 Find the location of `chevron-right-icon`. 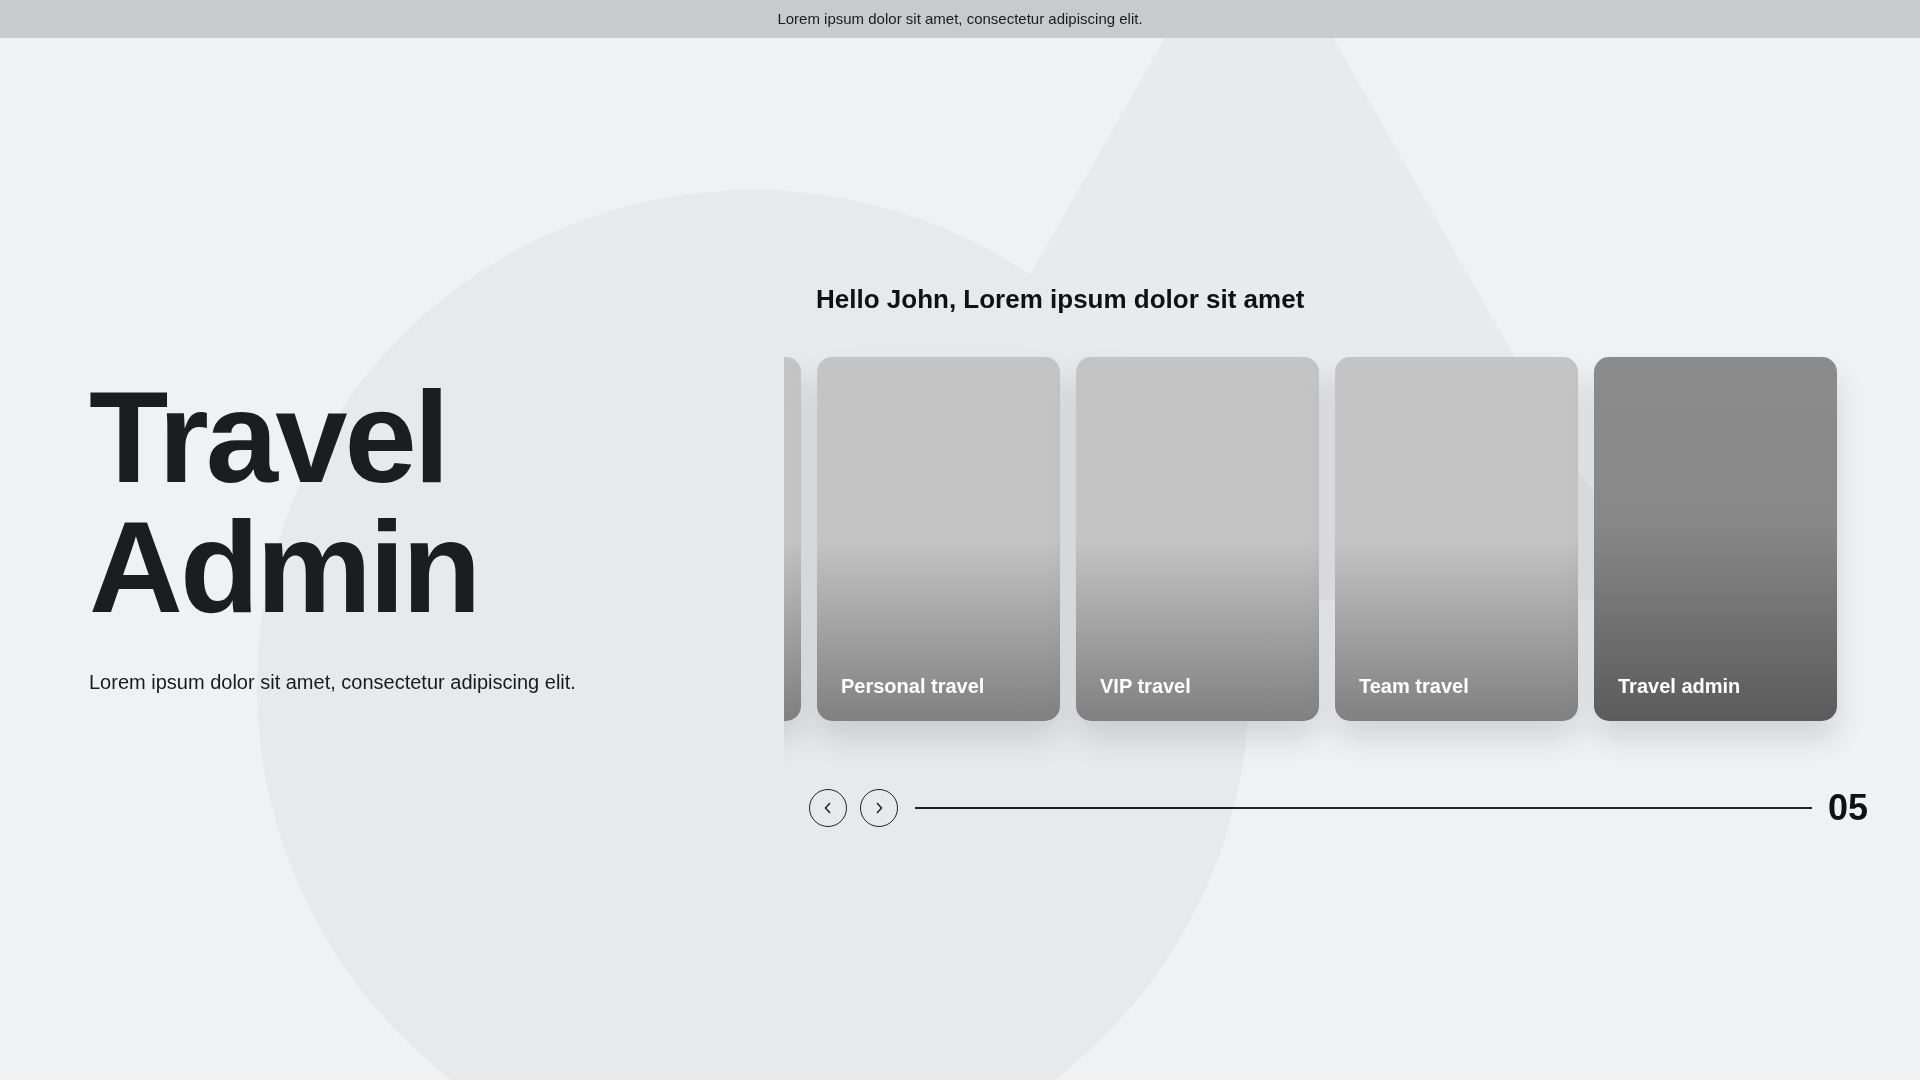

chevron-right-icon is located at coordinates (879, 808).